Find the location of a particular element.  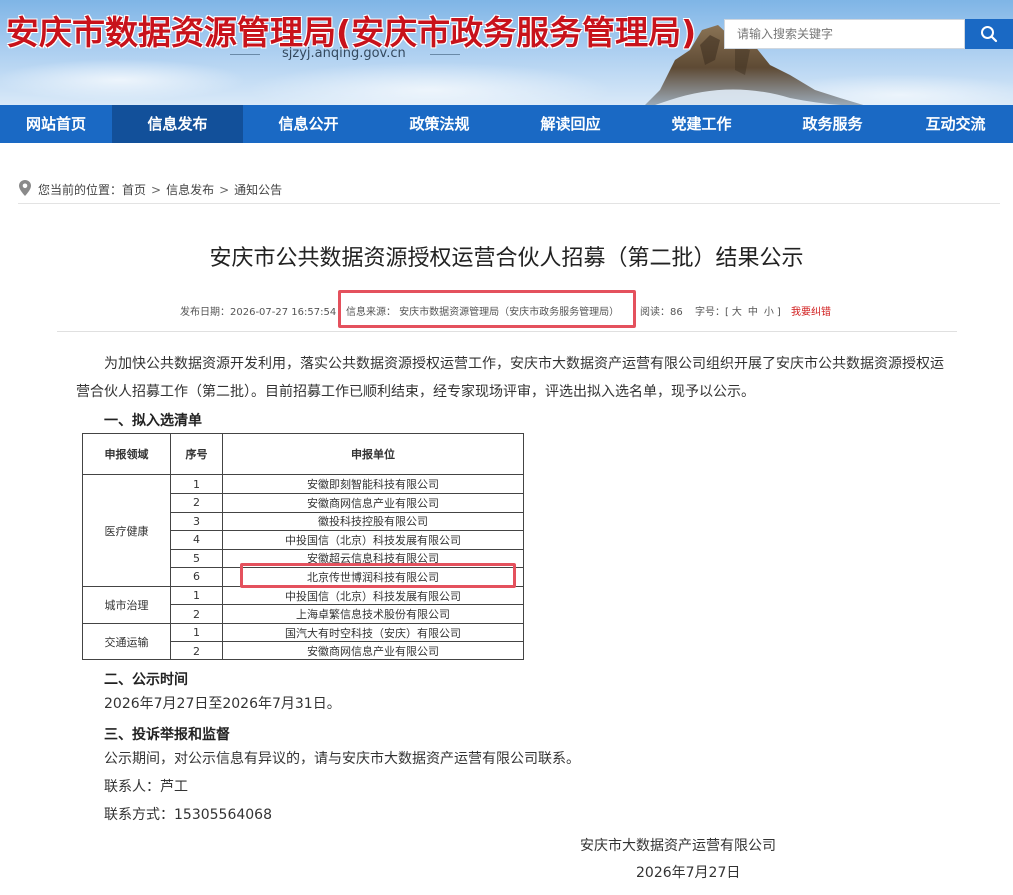

row-highlight-box is located at coordinates (378, 575).